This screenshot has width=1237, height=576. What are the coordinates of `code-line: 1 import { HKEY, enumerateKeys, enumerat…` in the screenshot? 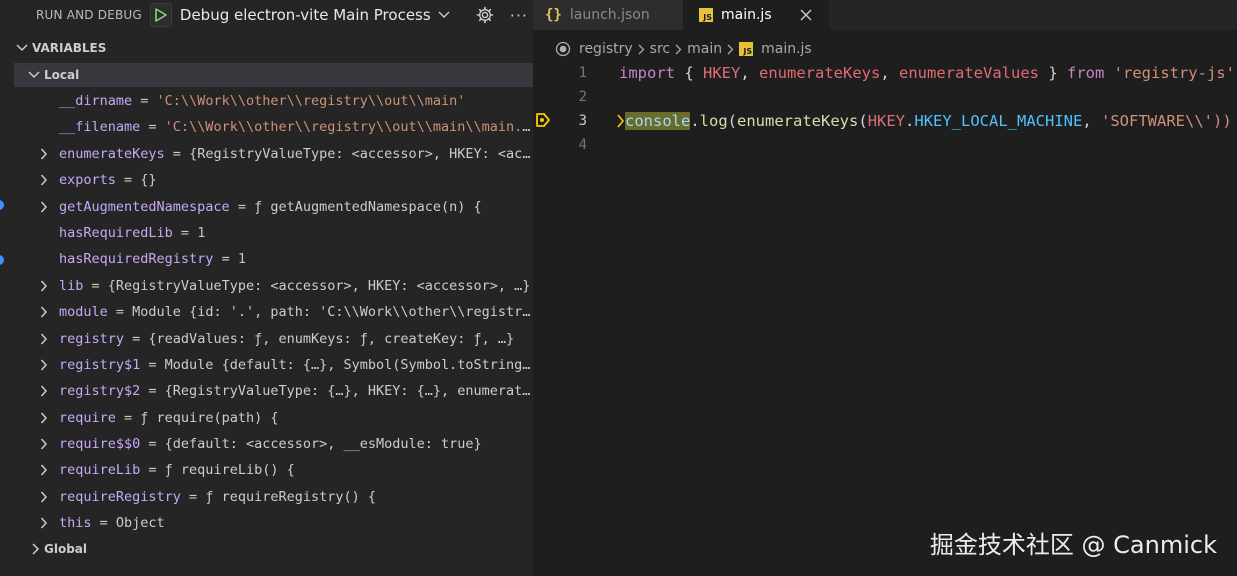 It's located at (885, 73).